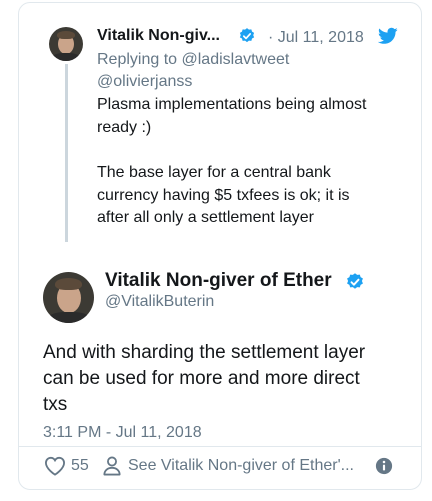 The height and width of the screenshot is (501, 432). Describe the element at coordinates (388, 36) in the screenshot. I see `twitter-bird-icon` at that location.